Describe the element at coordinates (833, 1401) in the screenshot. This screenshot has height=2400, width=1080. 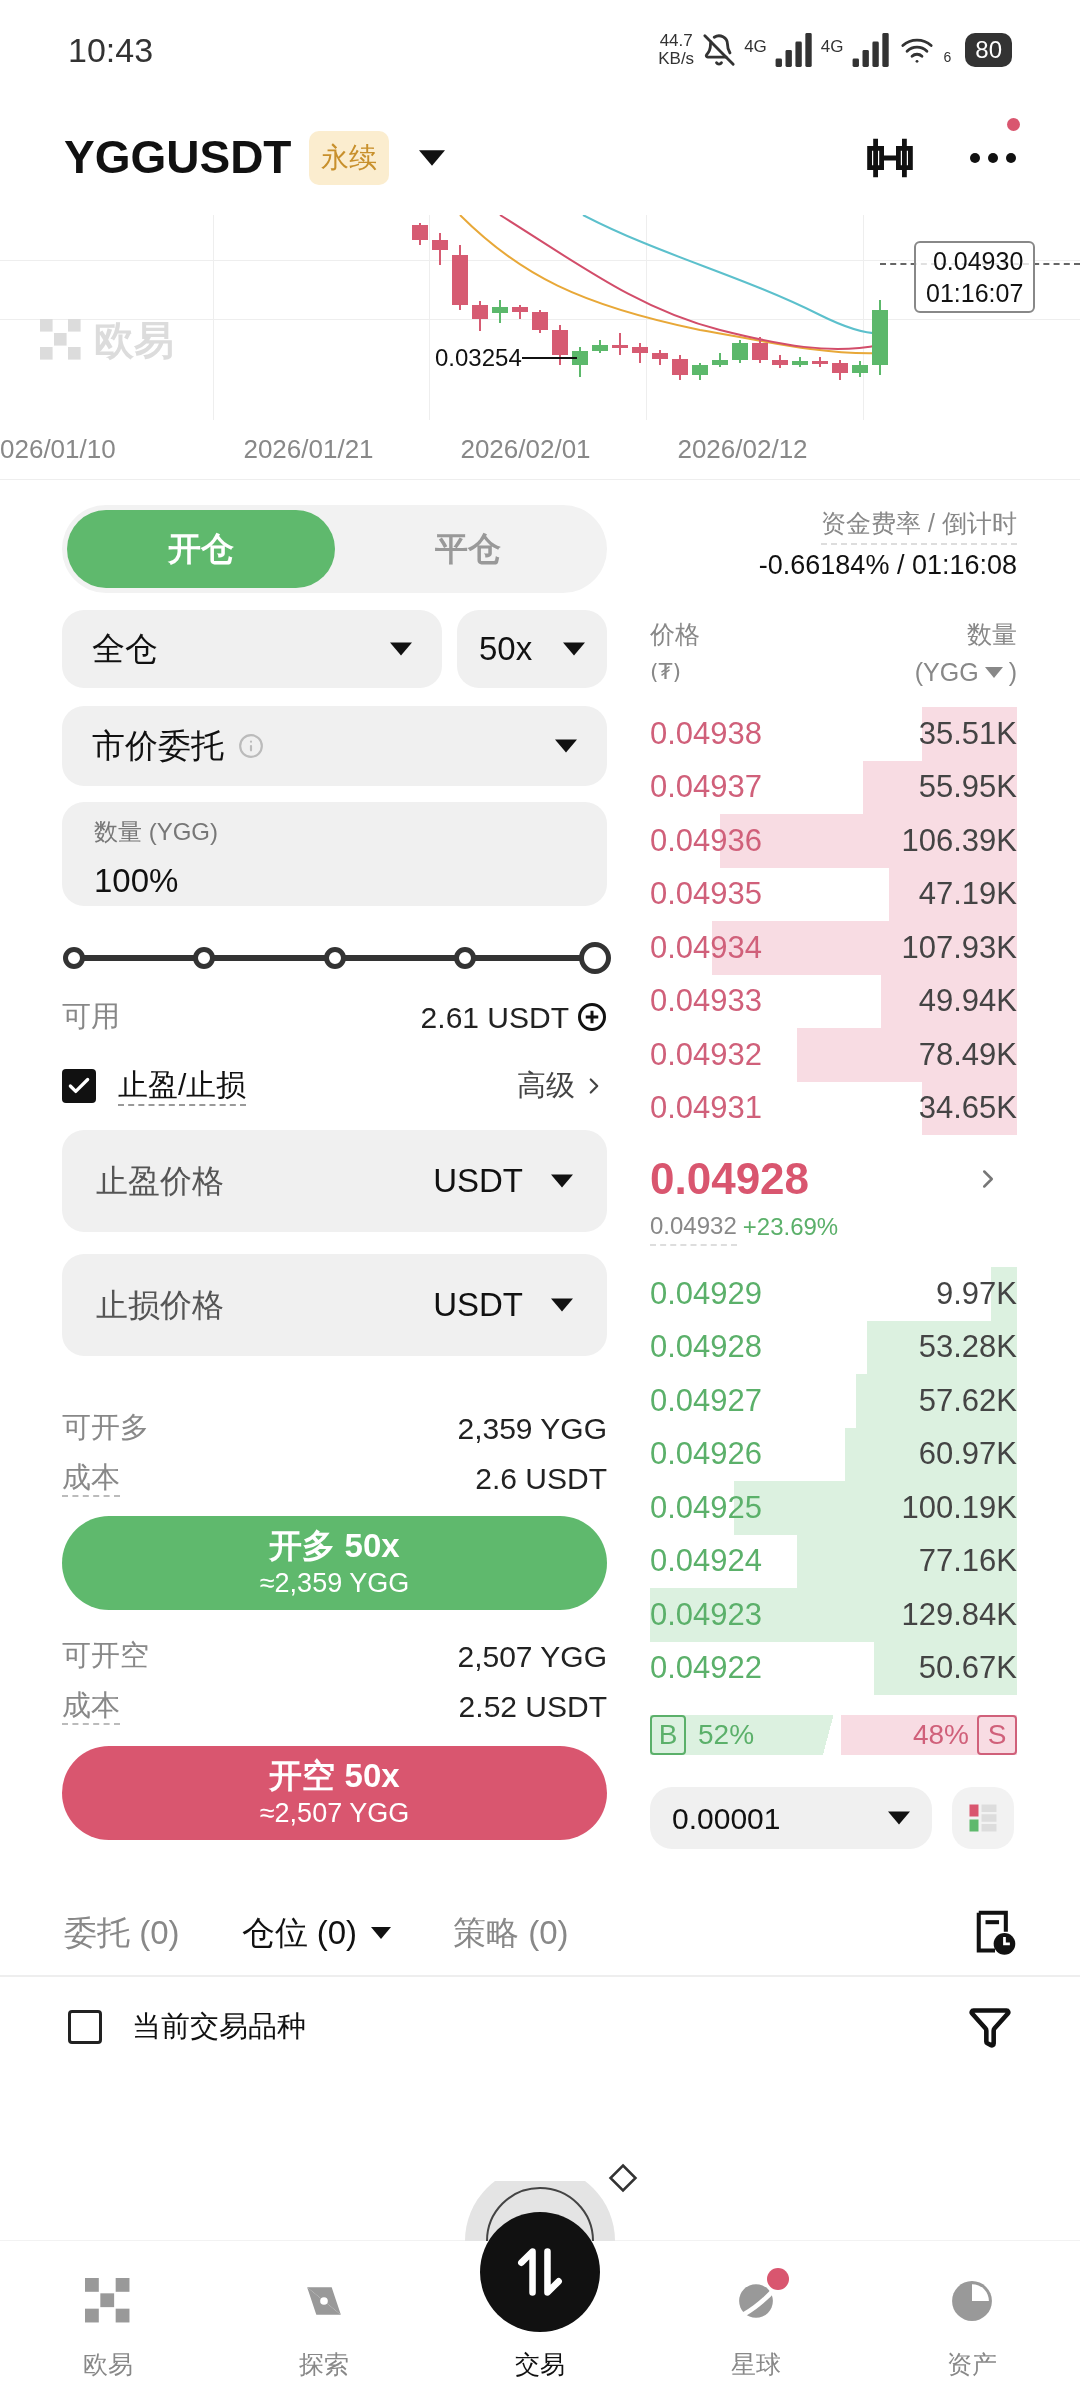
I see `order-book-row: 0.04927 57.62K` at that location.